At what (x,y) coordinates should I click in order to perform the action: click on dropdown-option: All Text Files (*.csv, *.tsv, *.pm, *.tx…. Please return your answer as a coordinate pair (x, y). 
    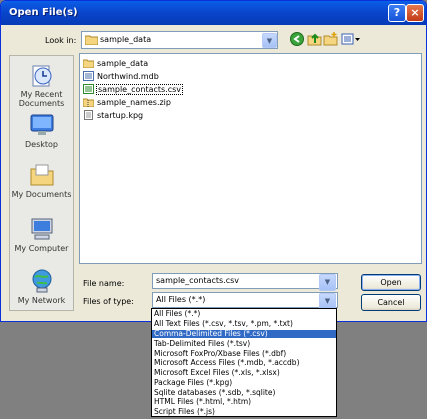
    Looking at the image, I should click on (244, 324).